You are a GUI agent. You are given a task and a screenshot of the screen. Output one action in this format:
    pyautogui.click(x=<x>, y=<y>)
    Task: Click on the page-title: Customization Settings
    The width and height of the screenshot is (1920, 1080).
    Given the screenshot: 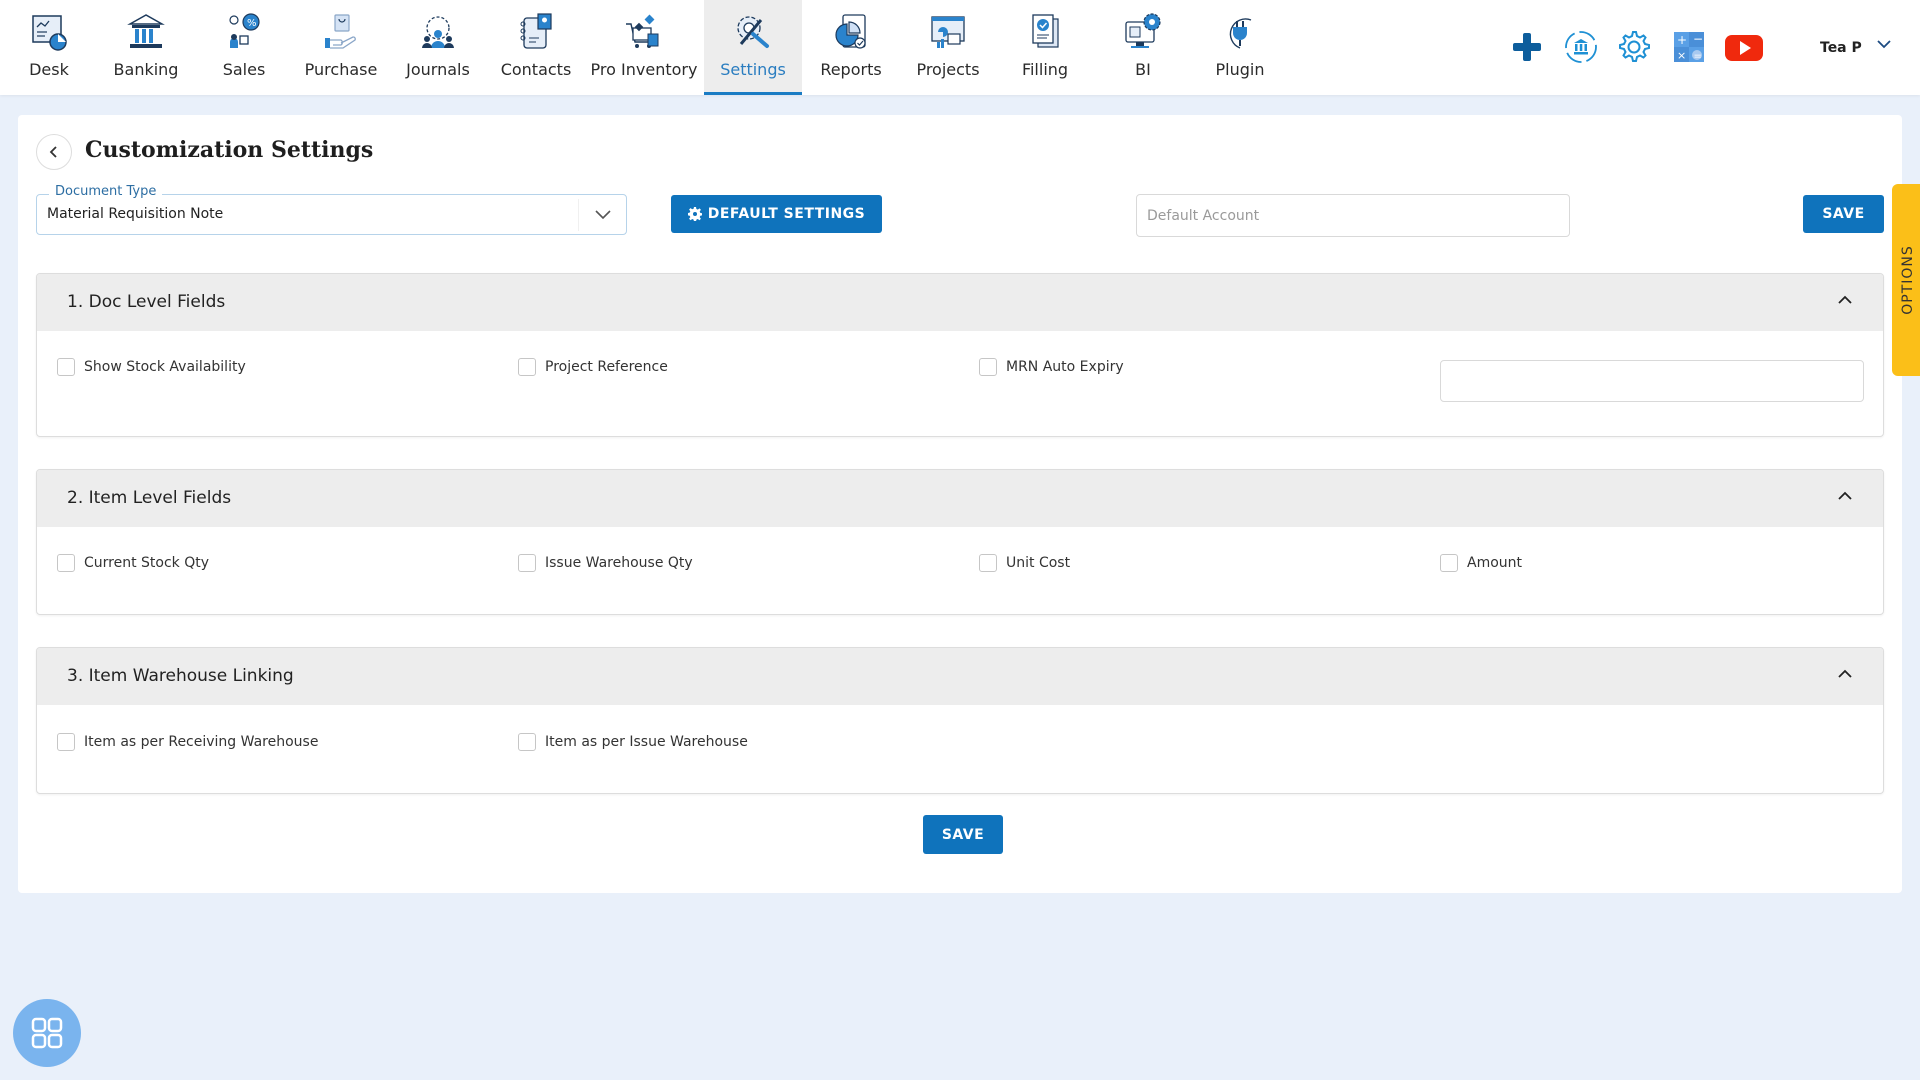 What is the action you would take?
    pyautogui.click(x=229, y=150)
    